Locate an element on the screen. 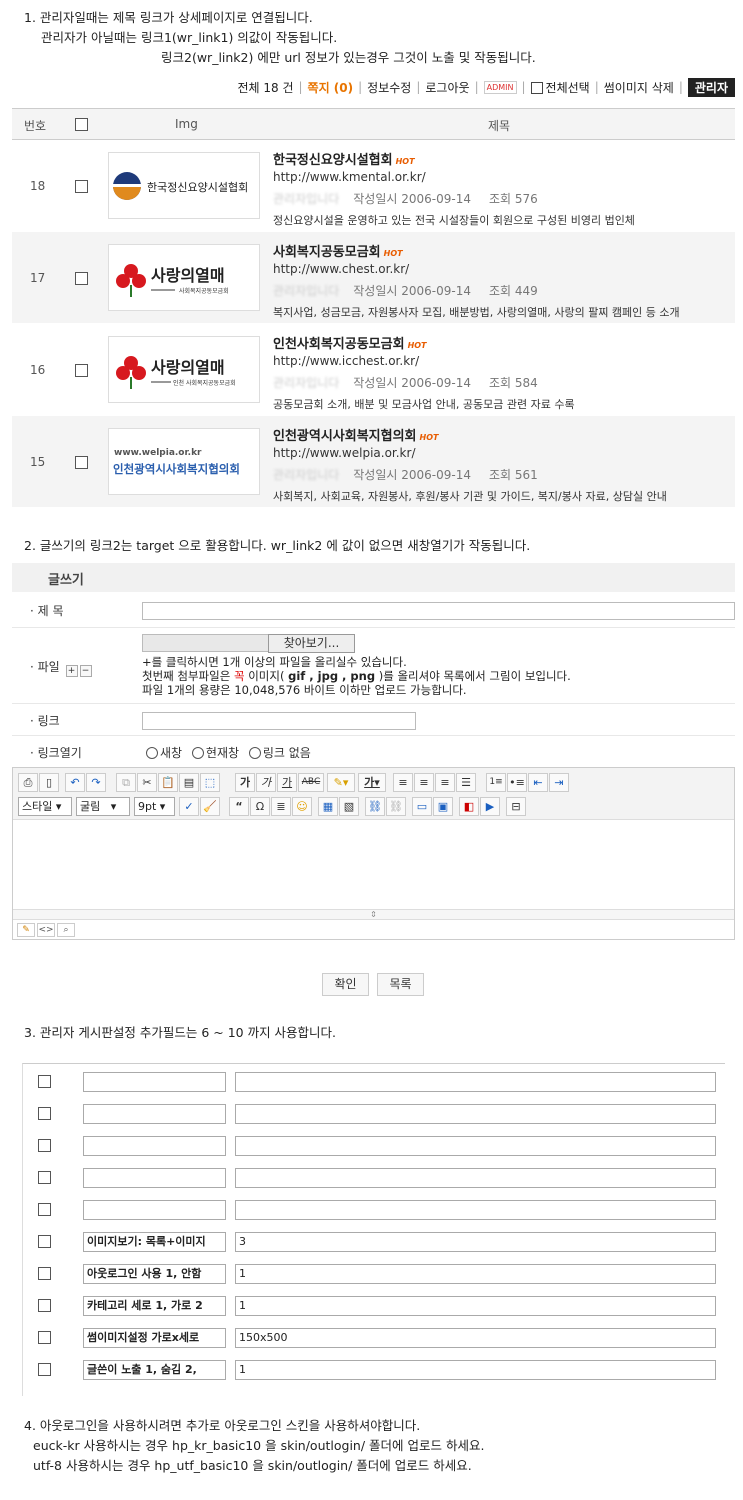 The height and width of the screenshot is (1500, 743). align-center-icon: ≡ is located at coordinates (424, 782).